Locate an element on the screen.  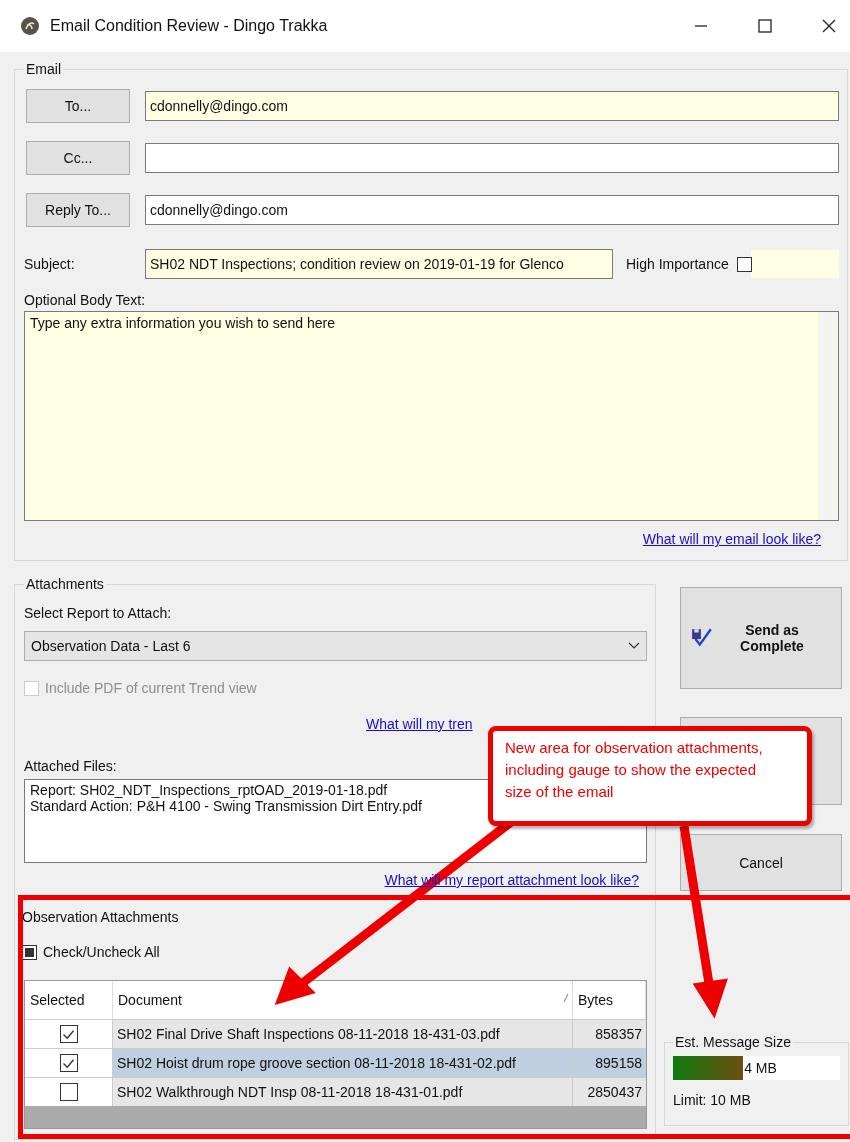
trend-pdf-label: Include PDF of current Trend view is located at coordinates (151, 688).